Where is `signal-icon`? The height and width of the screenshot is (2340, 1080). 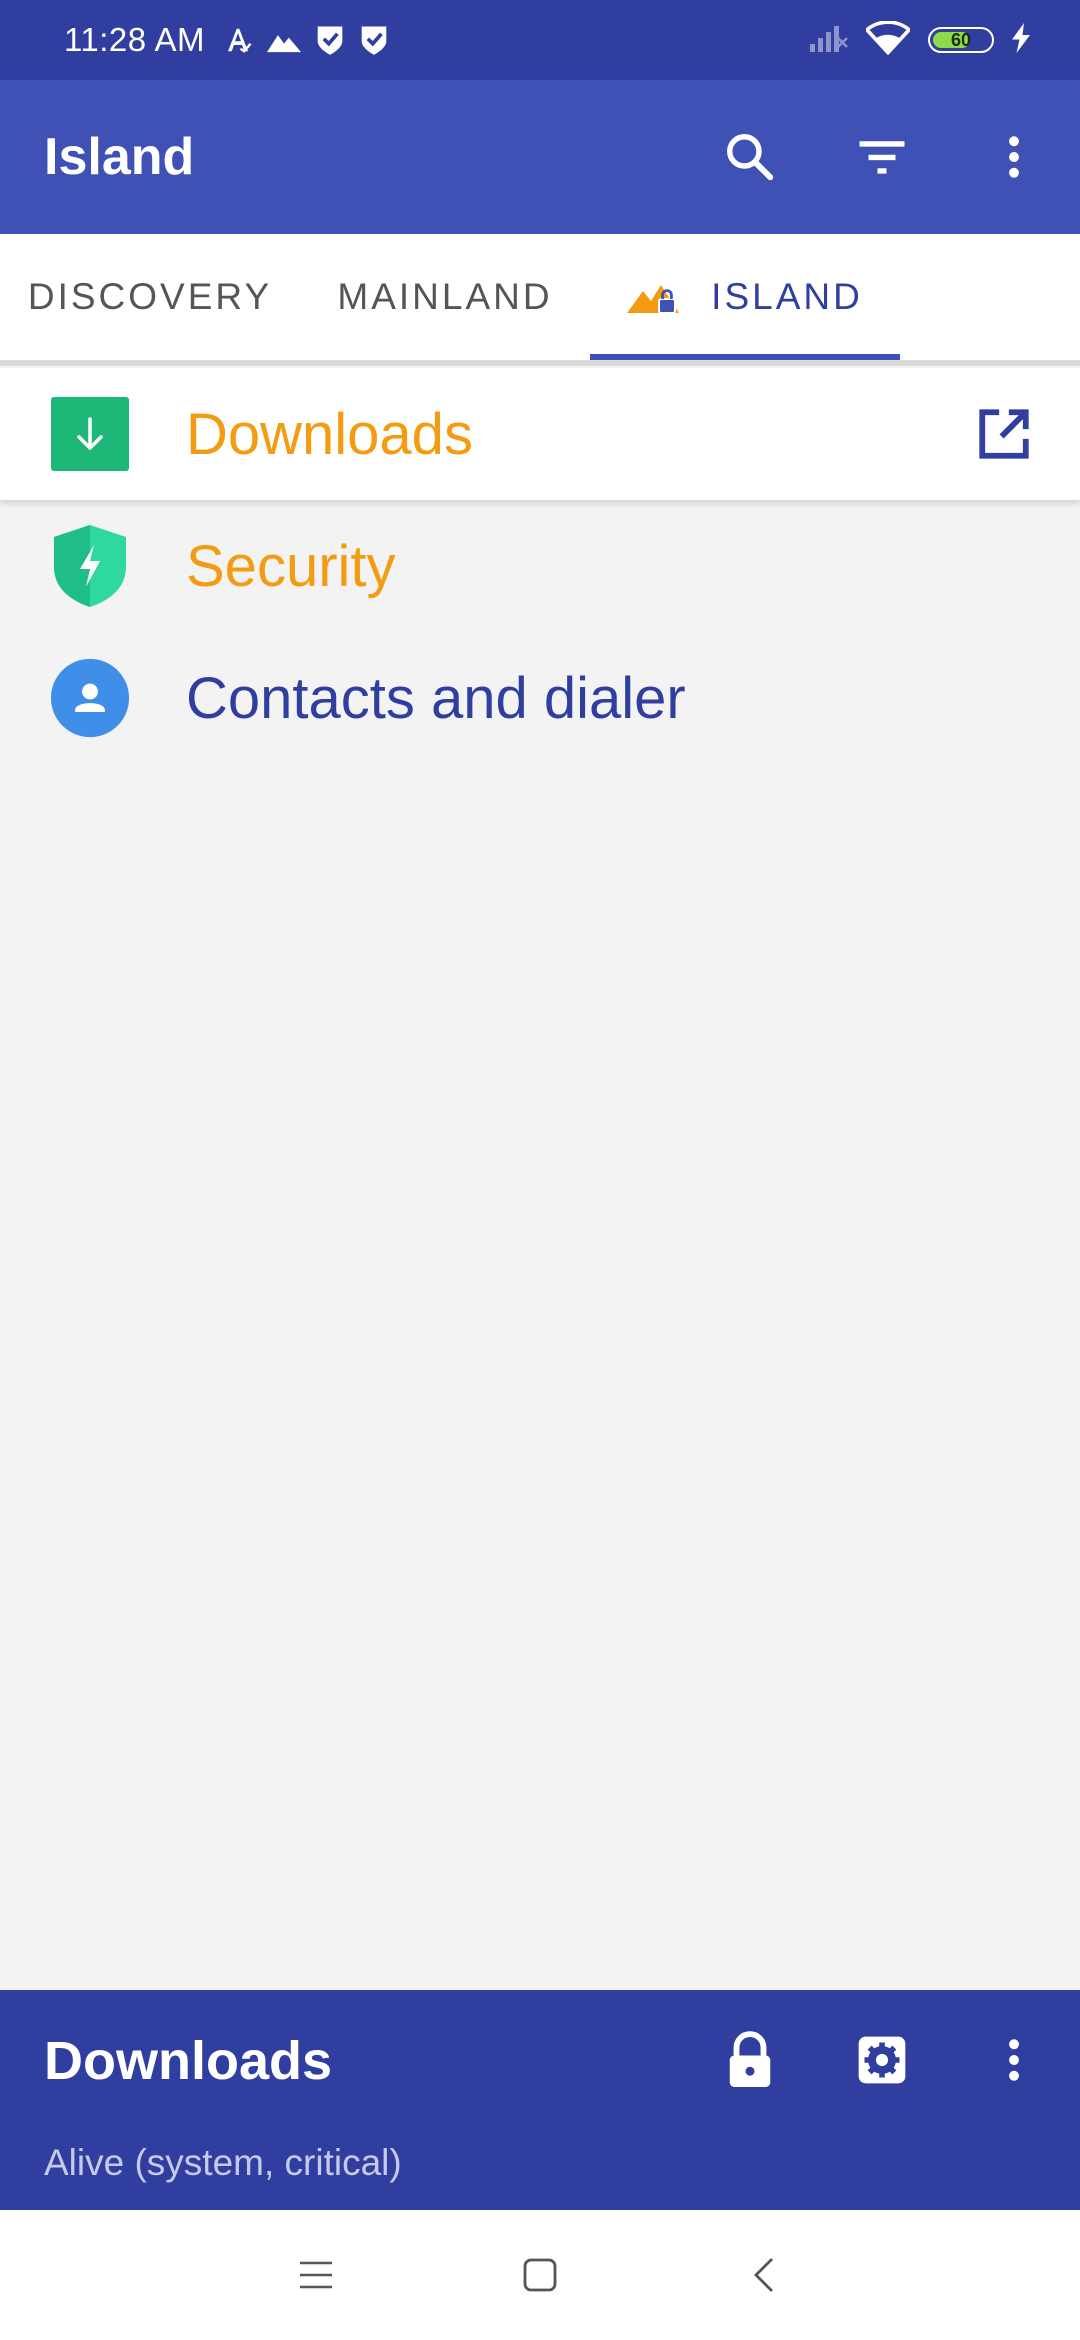
signal-icon is located at coordinates (828, 40).